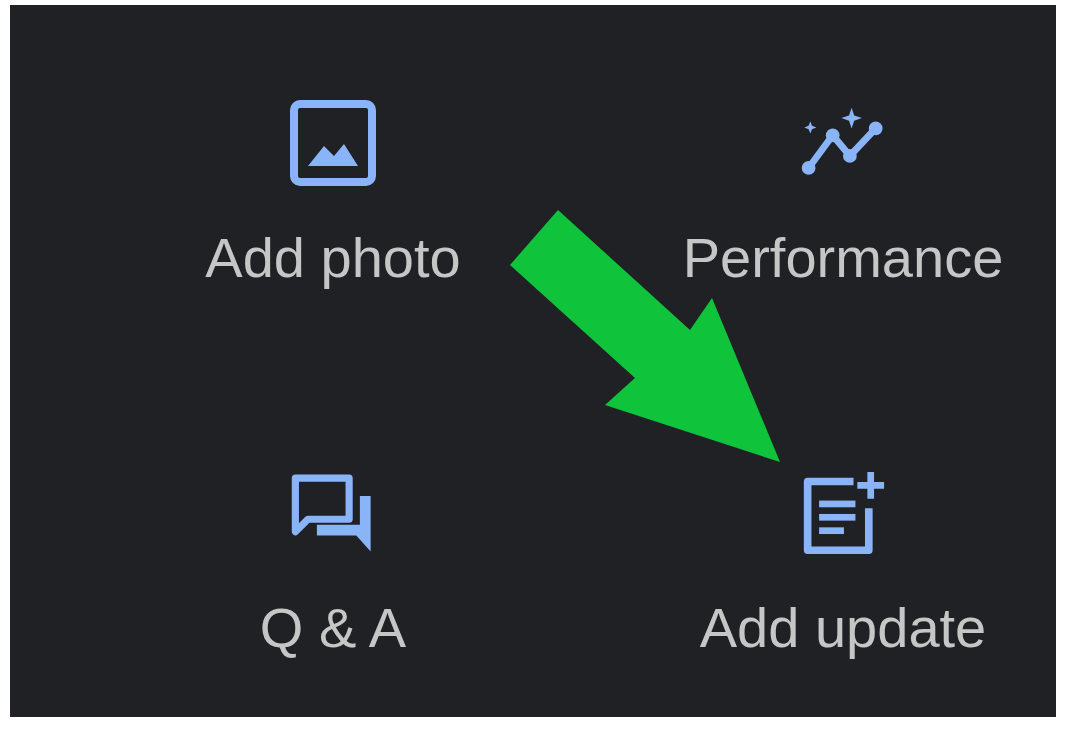 Image resolution: width=1071 pixels, height=742 pixels. I want to click on action-label: Add photo, so click(333, 258).